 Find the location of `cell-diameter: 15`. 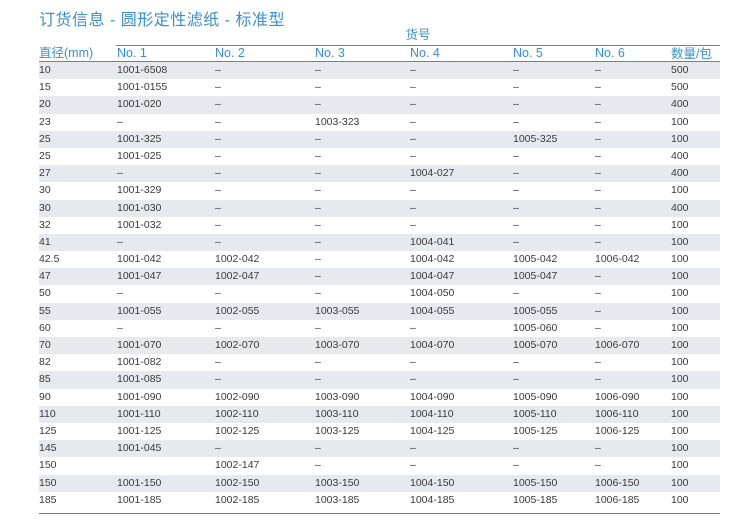

cell-diameter: 15 is located at coordinates (45, 87).